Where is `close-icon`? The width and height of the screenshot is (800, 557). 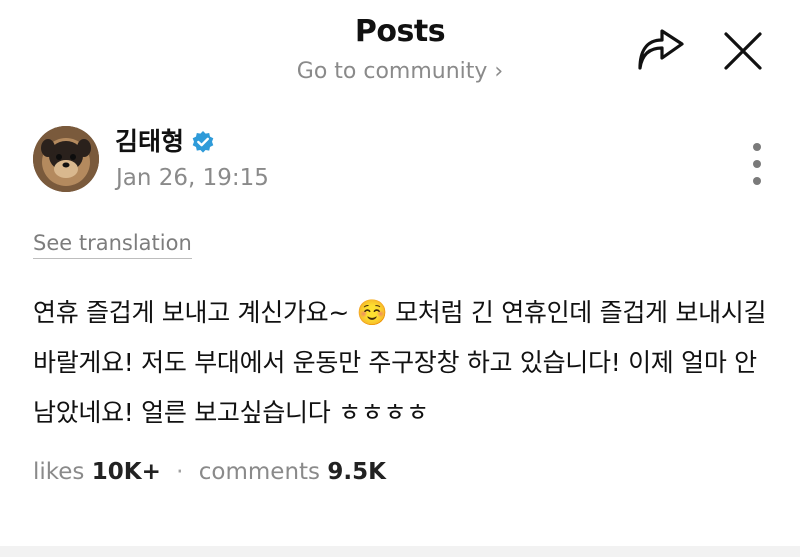 close-icon is located at coordinates (743, 51).